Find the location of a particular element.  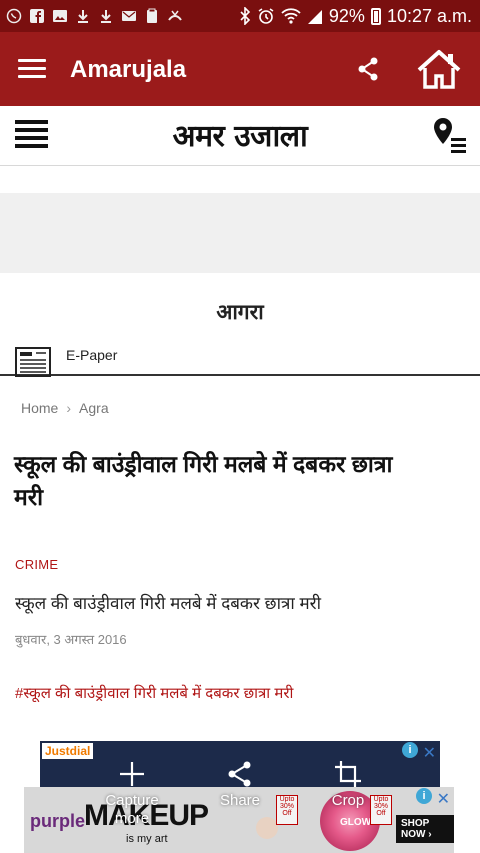

whatsapp-icon is located at coordinates (14, 16).